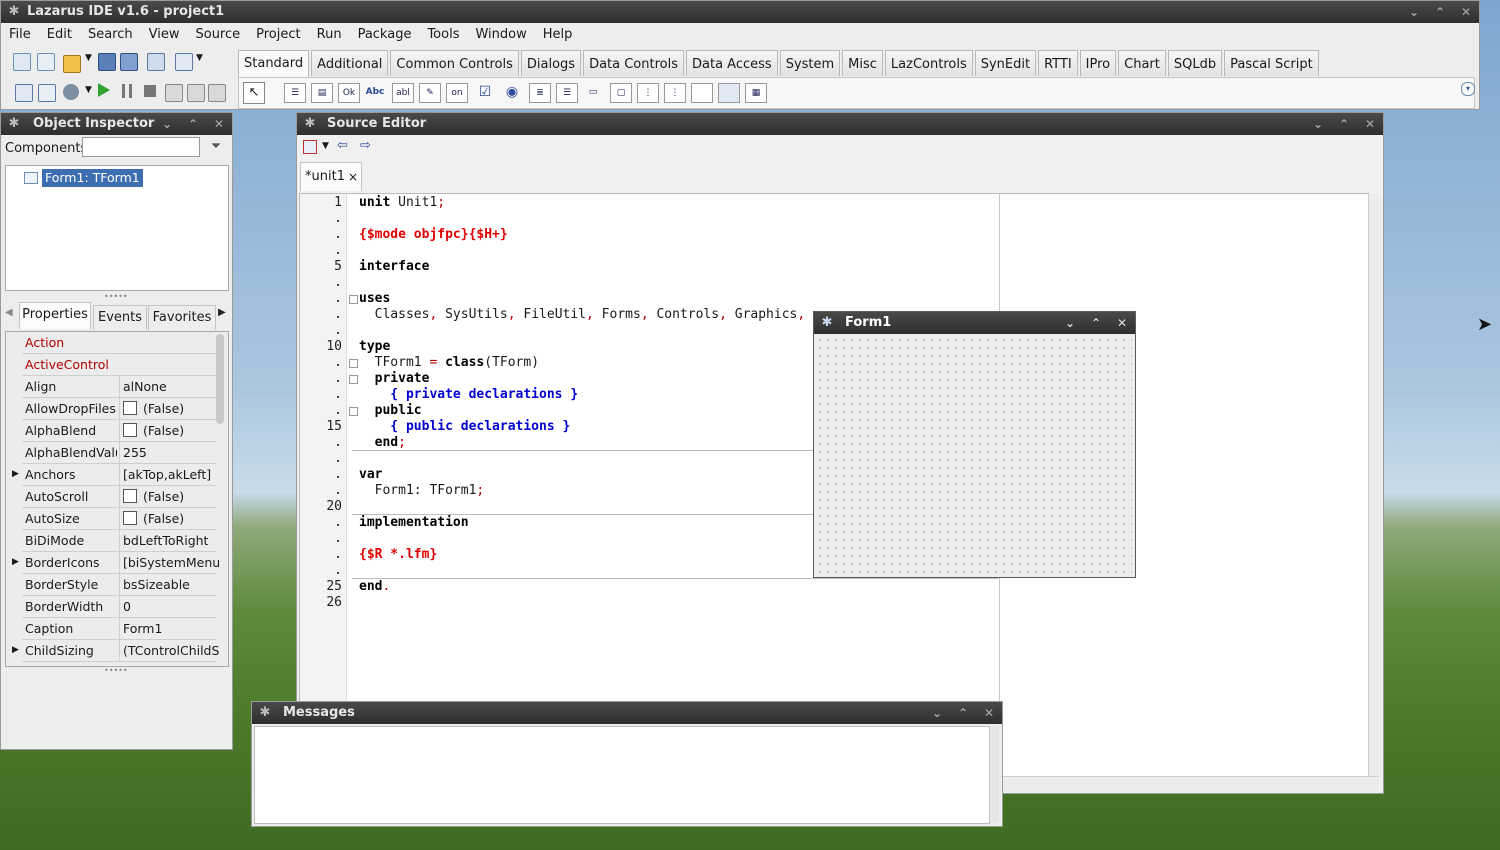  What do you see at coordinates (353, 379) in the screenshot?
I see `fold-private-icon` at bounding box center [353, 379].